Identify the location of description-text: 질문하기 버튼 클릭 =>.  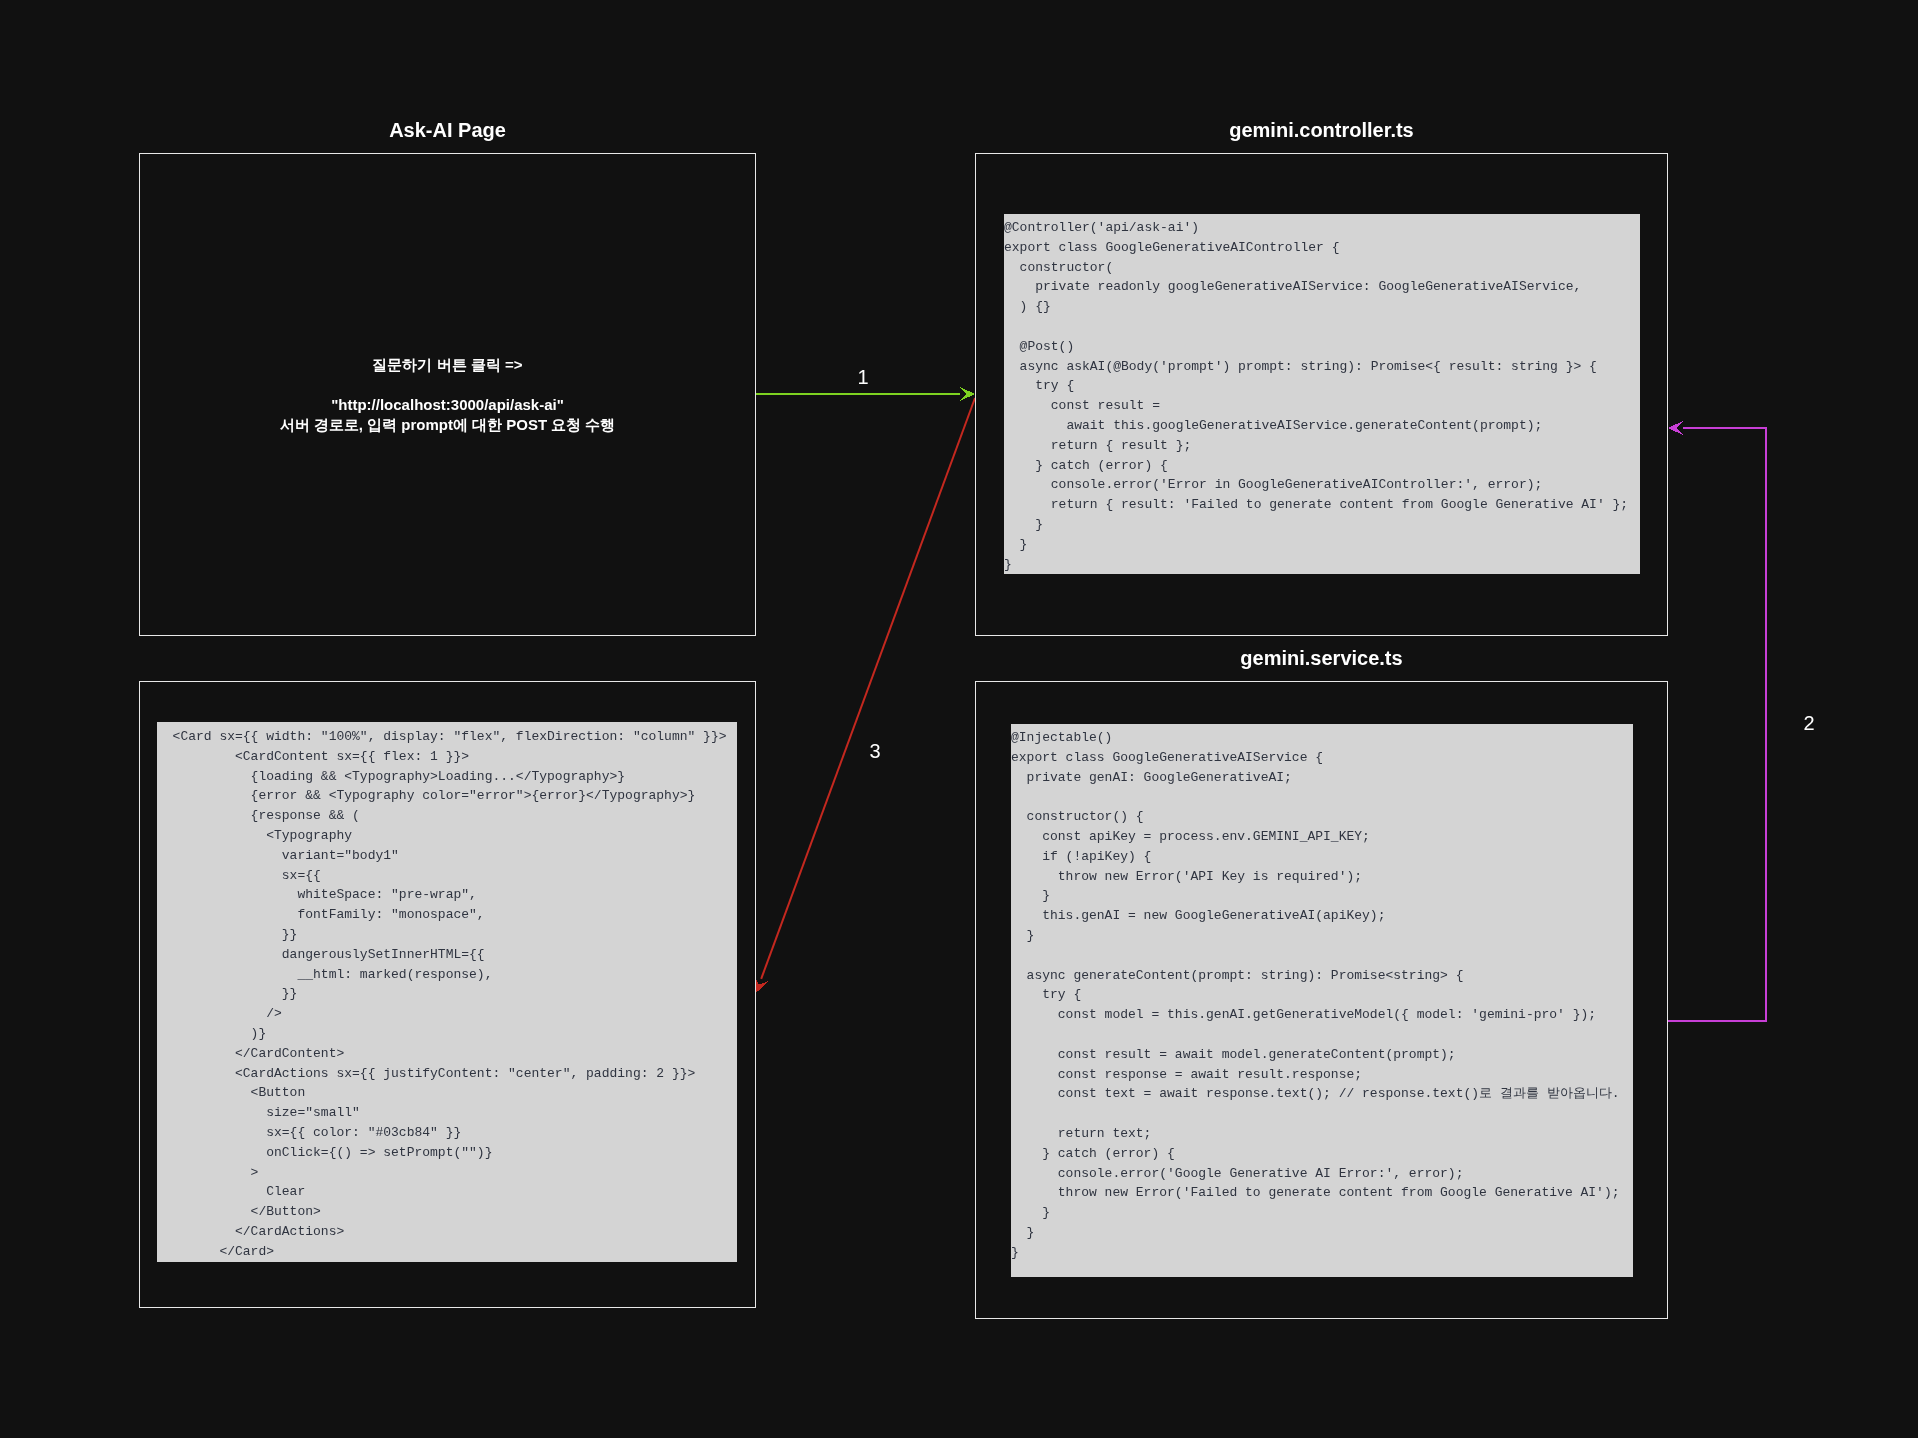
(447, 364).